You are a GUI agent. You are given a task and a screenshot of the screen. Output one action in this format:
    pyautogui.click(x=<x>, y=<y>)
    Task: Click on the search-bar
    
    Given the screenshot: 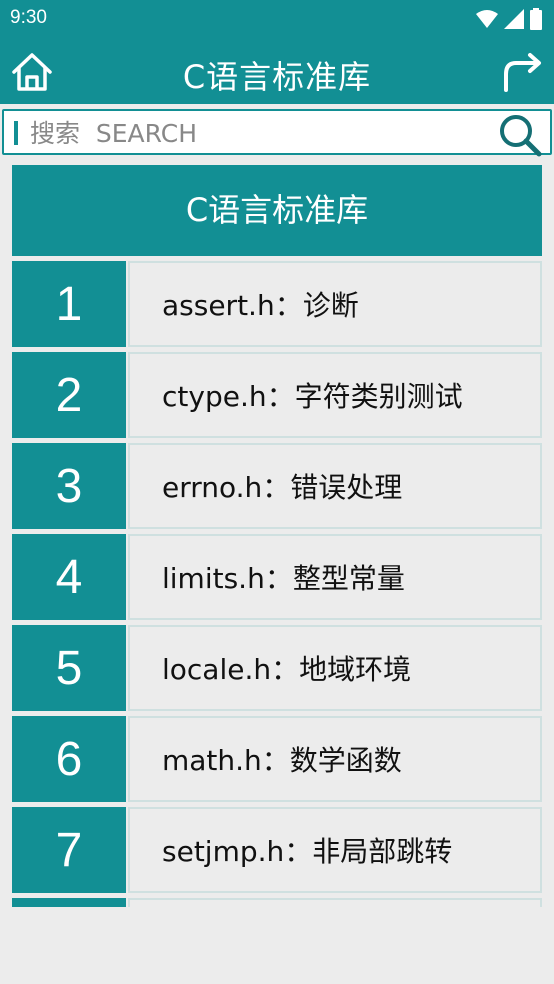 What is the action you would take?
    pyautogui.click(x=277, y=133)
    